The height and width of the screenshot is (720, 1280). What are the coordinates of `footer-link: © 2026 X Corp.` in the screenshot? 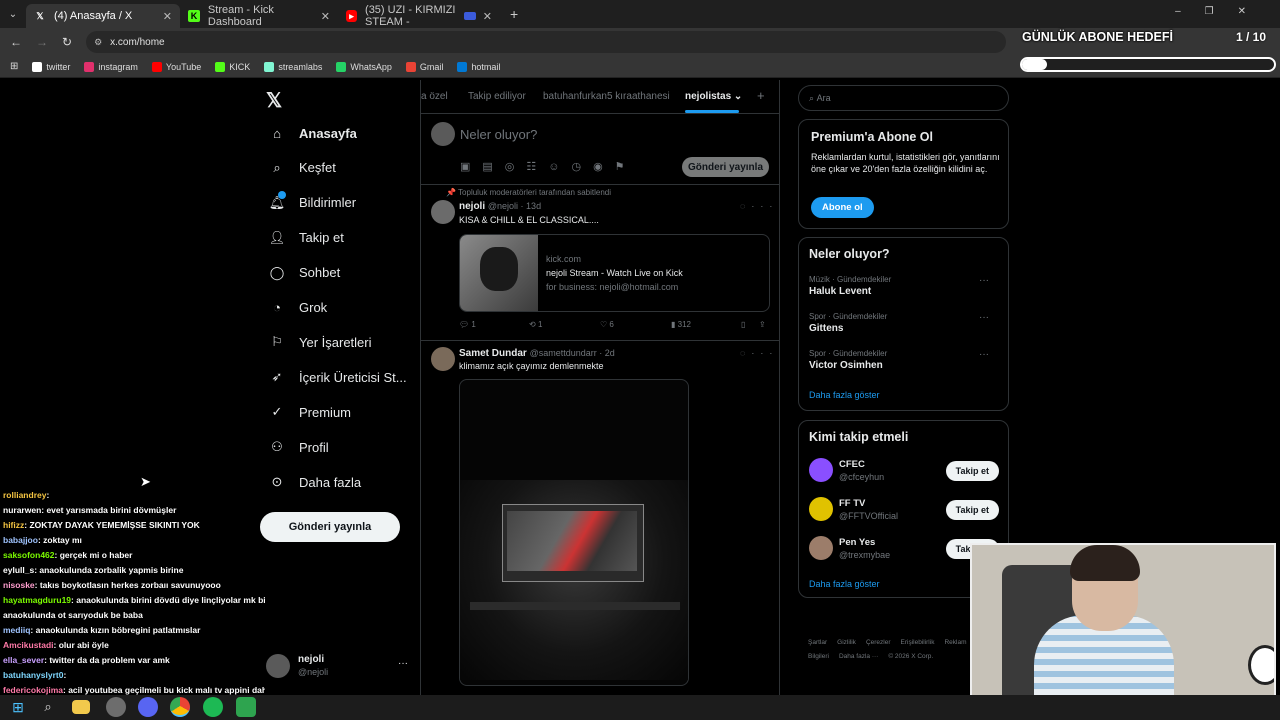 It's located at (910, 656).